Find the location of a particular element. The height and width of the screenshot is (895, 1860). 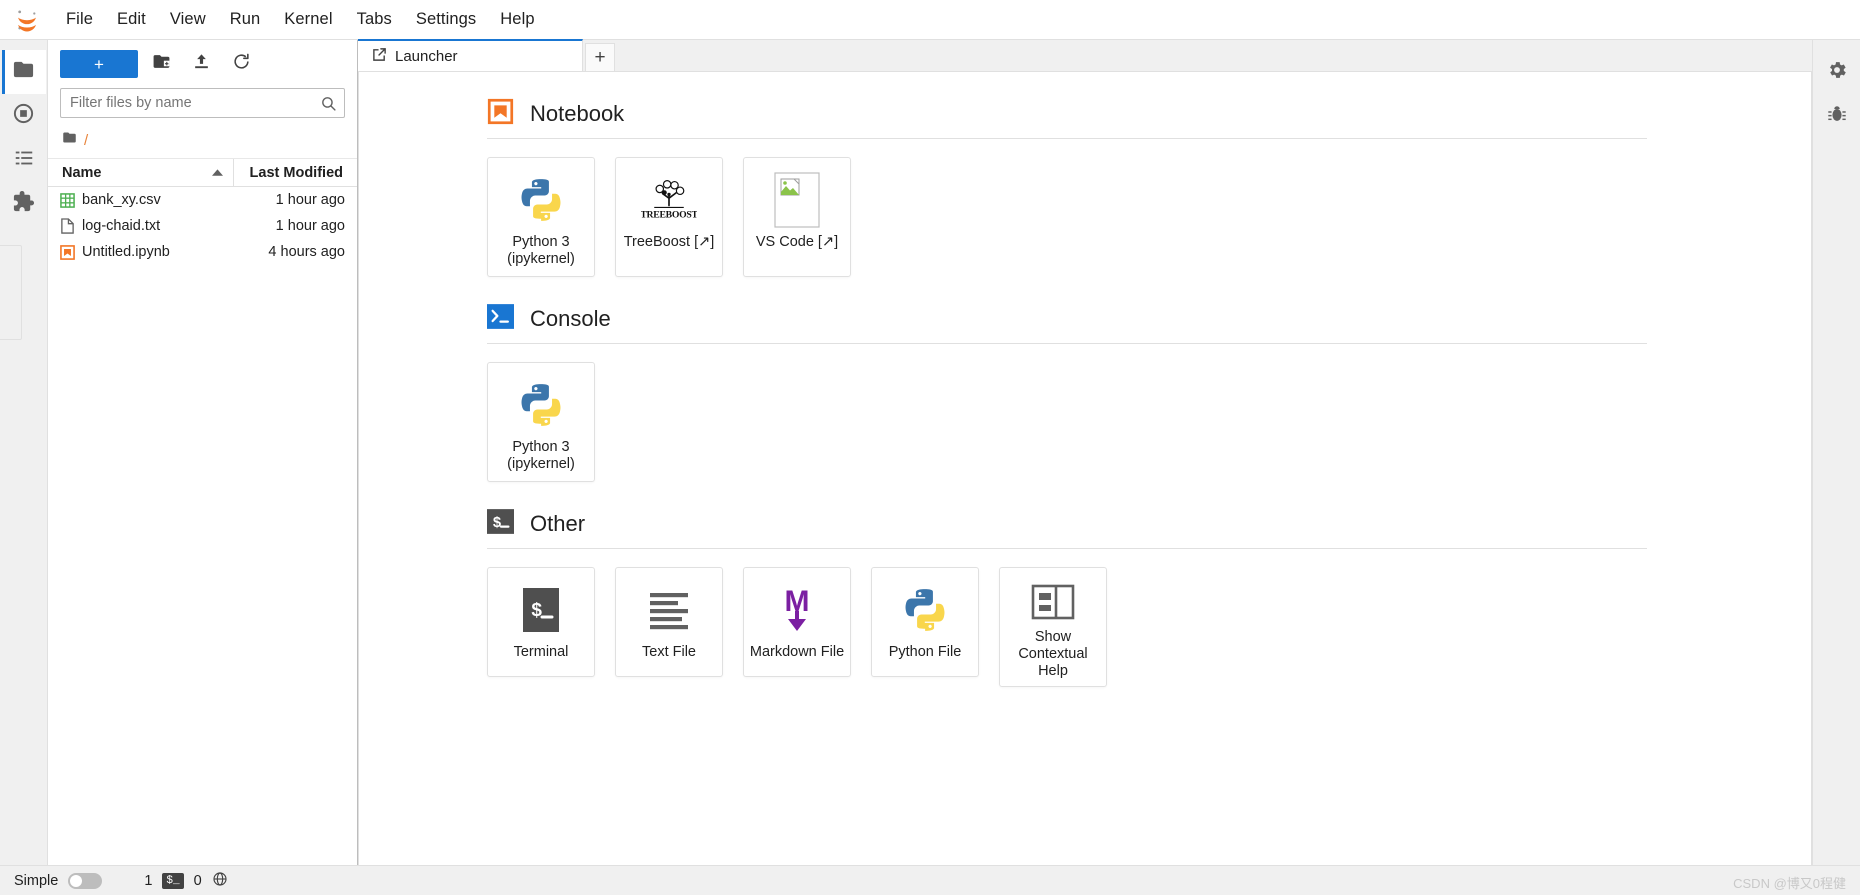

filter-input-wrapper is located at coordinates (202, 103).